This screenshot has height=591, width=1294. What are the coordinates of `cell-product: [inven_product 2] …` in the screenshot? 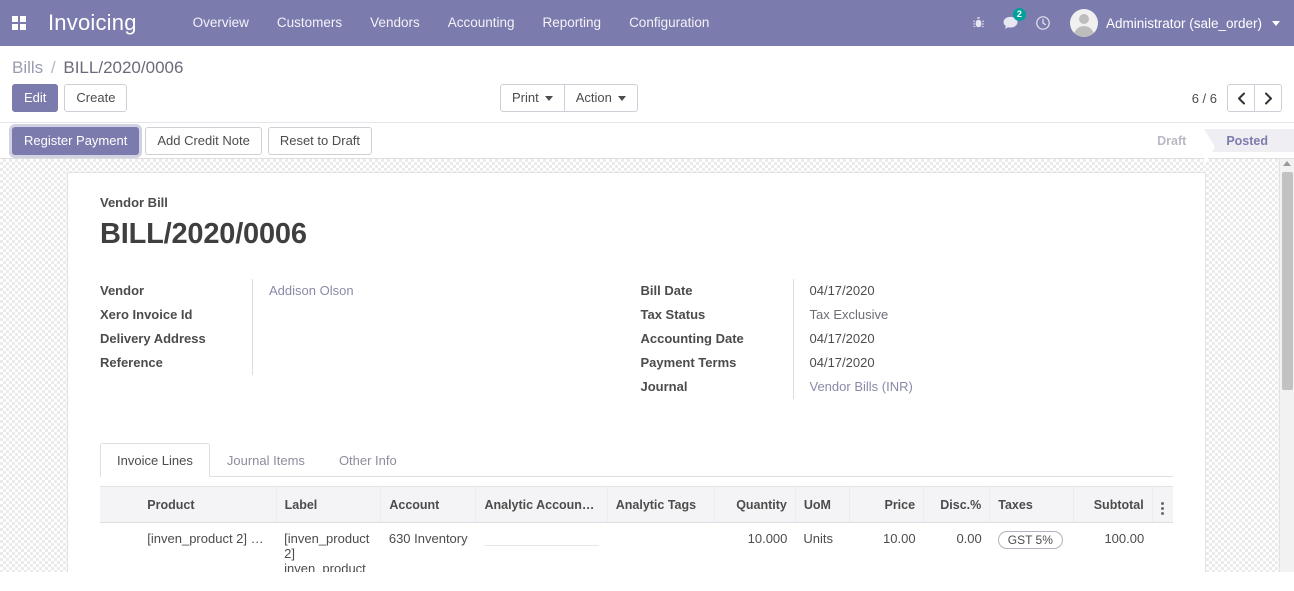 It's located at (208, 547).